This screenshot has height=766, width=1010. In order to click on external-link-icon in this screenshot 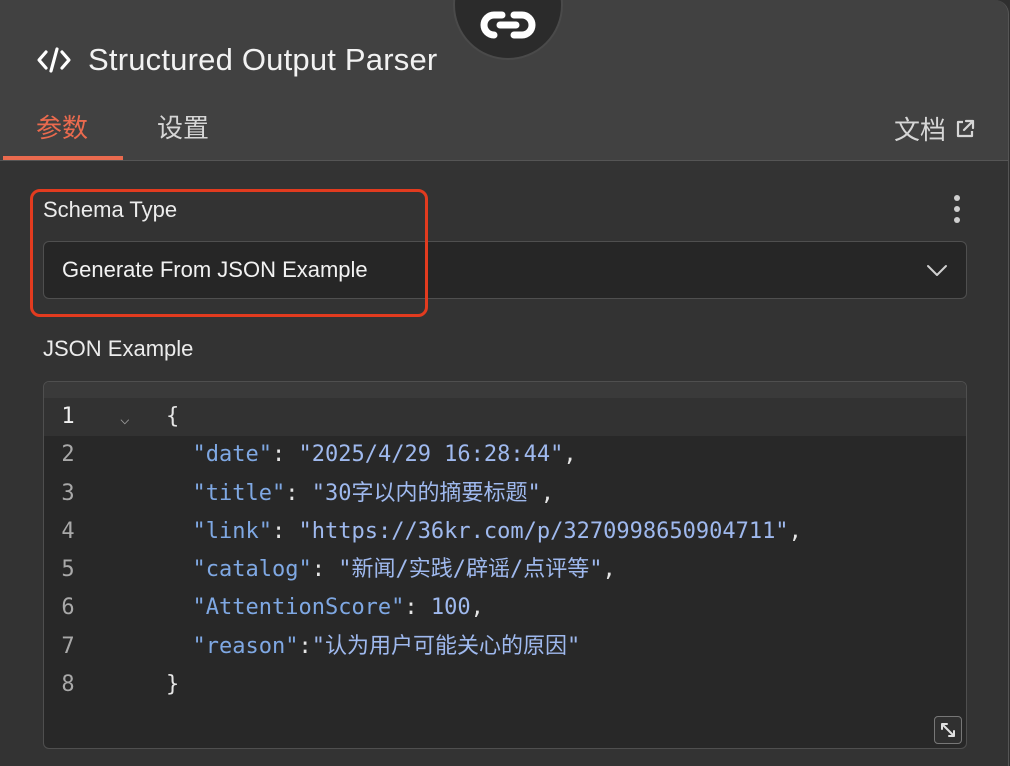, I will do `click(965, 128)`.